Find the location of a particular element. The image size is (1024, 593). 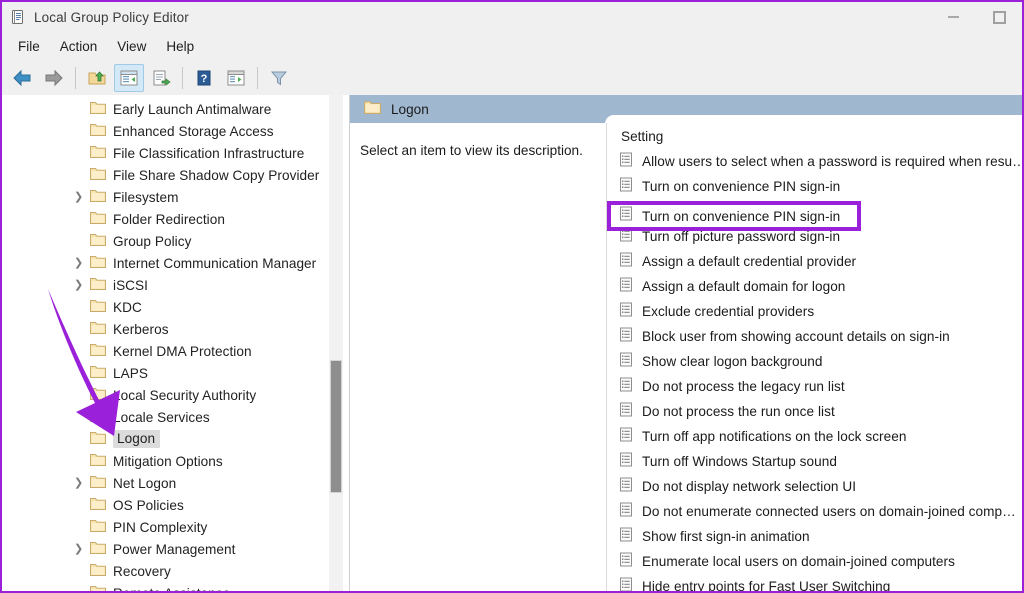

setting-row: Turn off Windows Startup sound is located at coordinates (820, 461).